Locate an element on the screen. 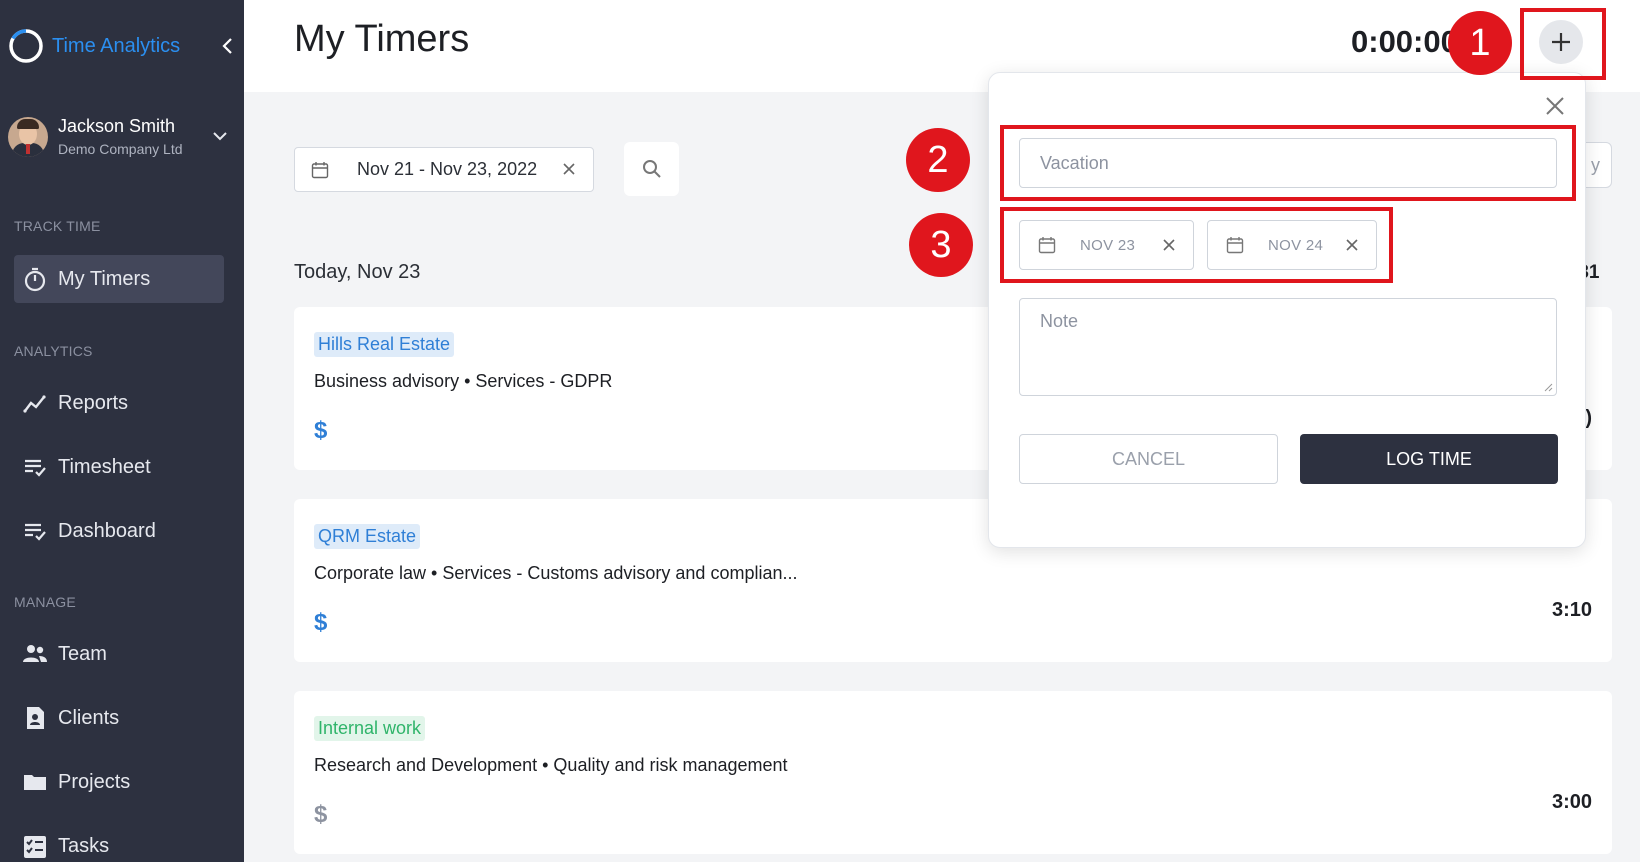 The width and height of the screenshot is (1640, 862). sidebar-item-label: Timesheet is located at coordinates (104, 466).